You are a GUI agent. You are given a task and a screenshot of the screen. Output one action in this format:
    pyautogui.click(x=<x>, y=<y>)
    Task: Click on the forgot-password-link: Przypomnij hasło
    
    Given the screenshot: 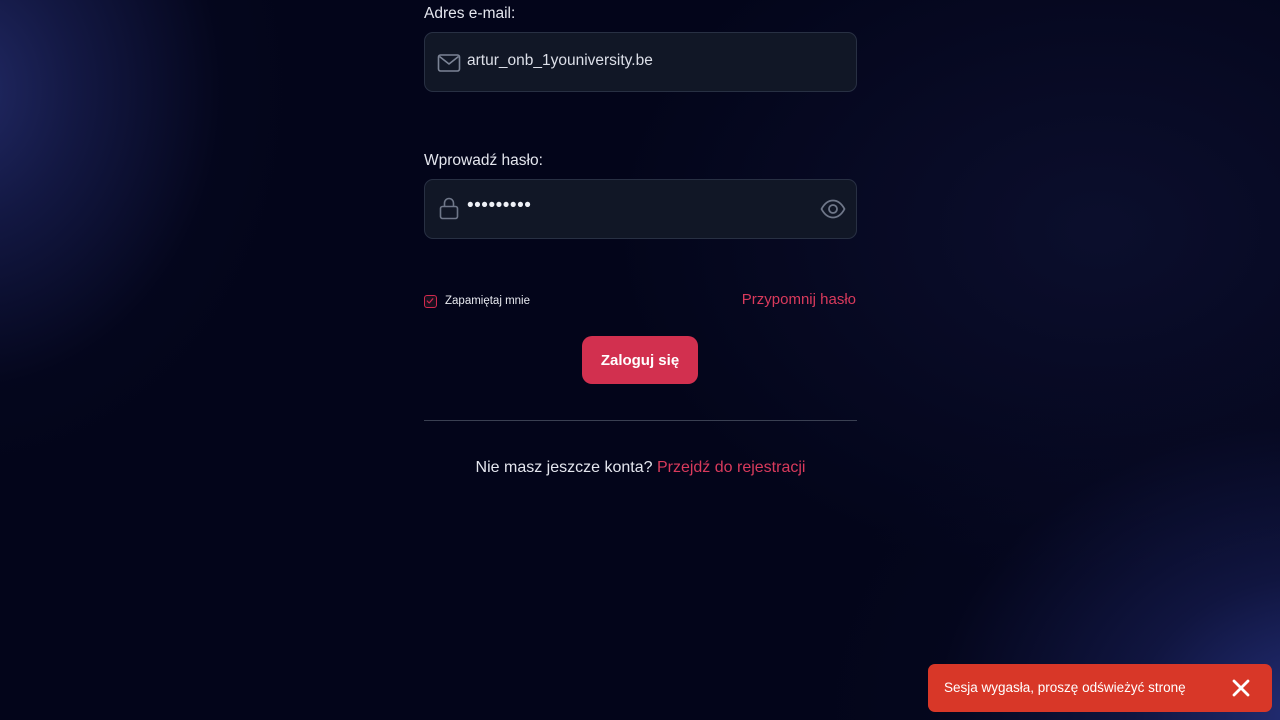 What is the action you would take?
    pyautogui.click(x=799, y=299)
    